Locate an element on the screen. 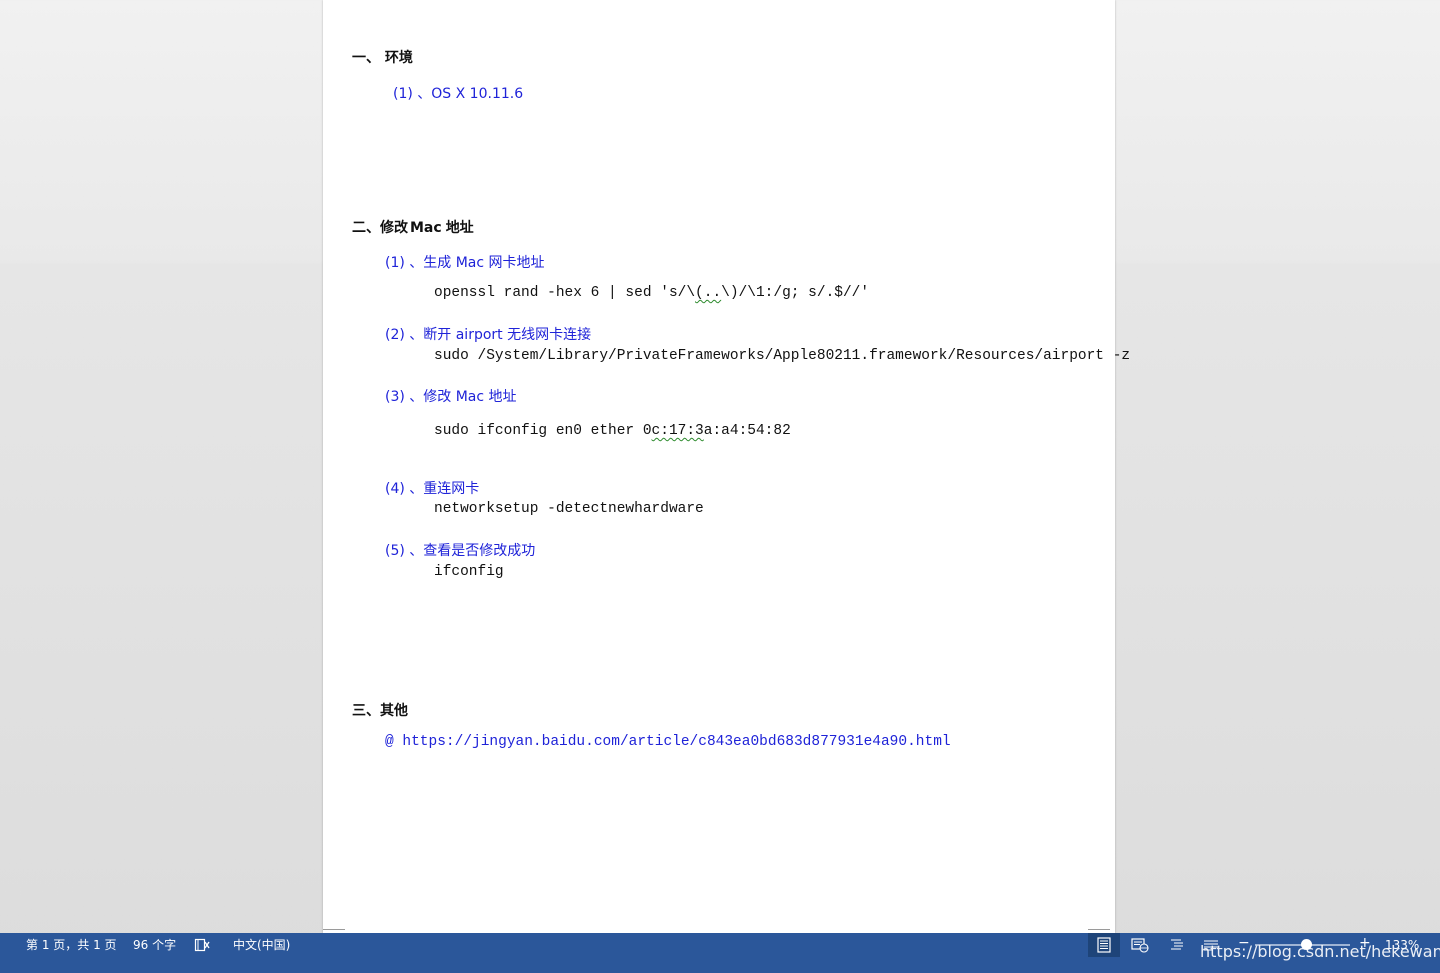 The image size is (1440, 973). step5-title: (5) 、查看是否修改成功 is located at coordinates (460, 551).